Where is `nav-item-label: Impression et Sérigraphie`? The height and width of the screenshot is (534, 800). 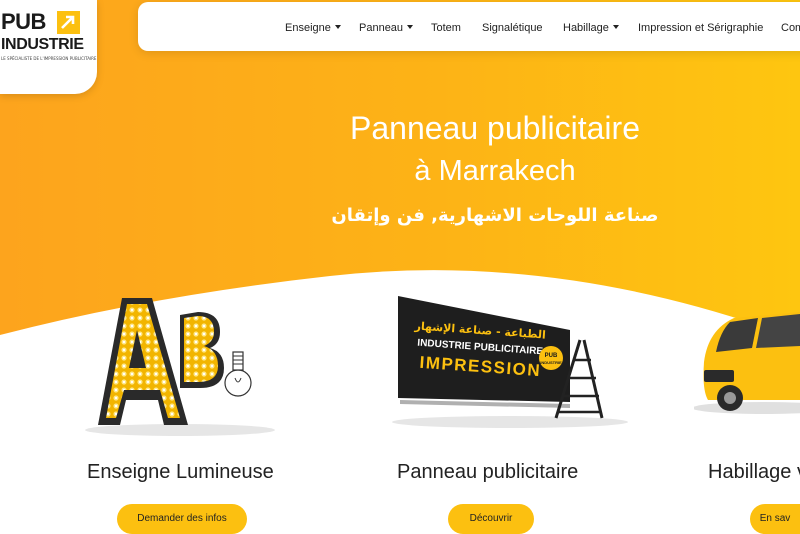
nav-item-label: Impression et Sérigraphie is located at coordinates (701, 28).